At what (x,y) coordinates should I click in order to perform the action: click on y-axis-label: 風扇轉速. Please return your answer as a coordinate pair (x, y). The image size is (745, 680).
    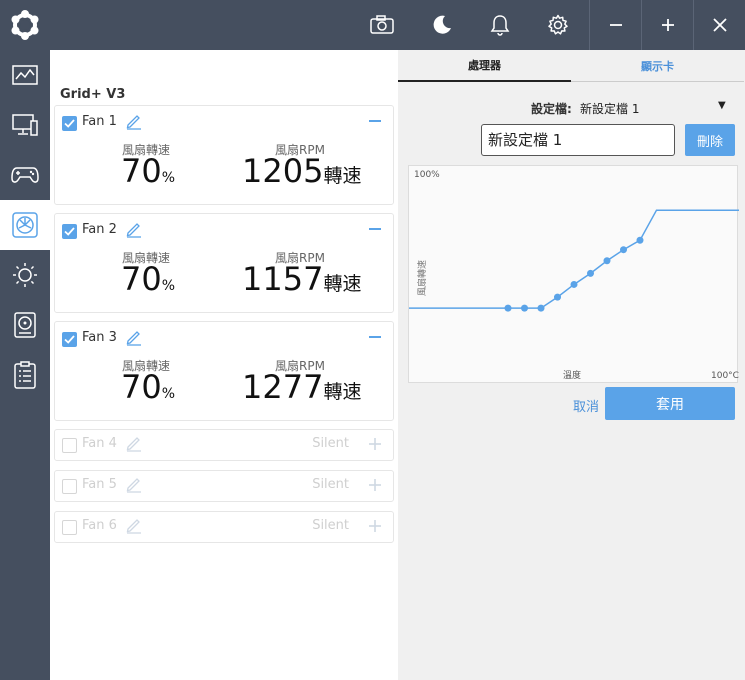
    Looking at the image, I should click on (422, 278).